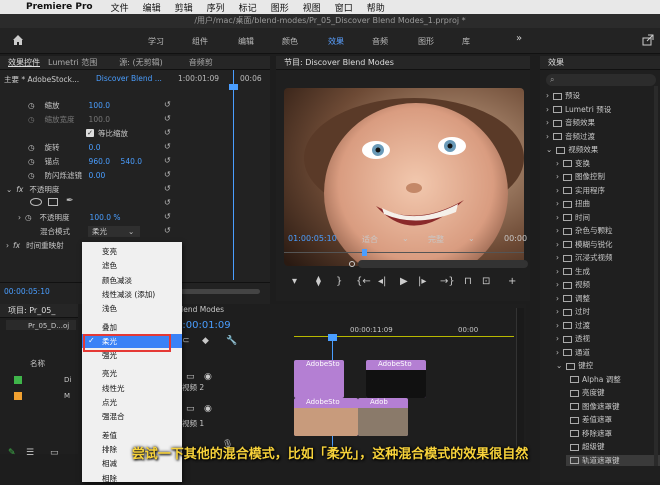  What do you see at coordinates (70, 201) in the screenshot?
I see `pen-mask-icon: ✒` at bounding box center [70, 201].